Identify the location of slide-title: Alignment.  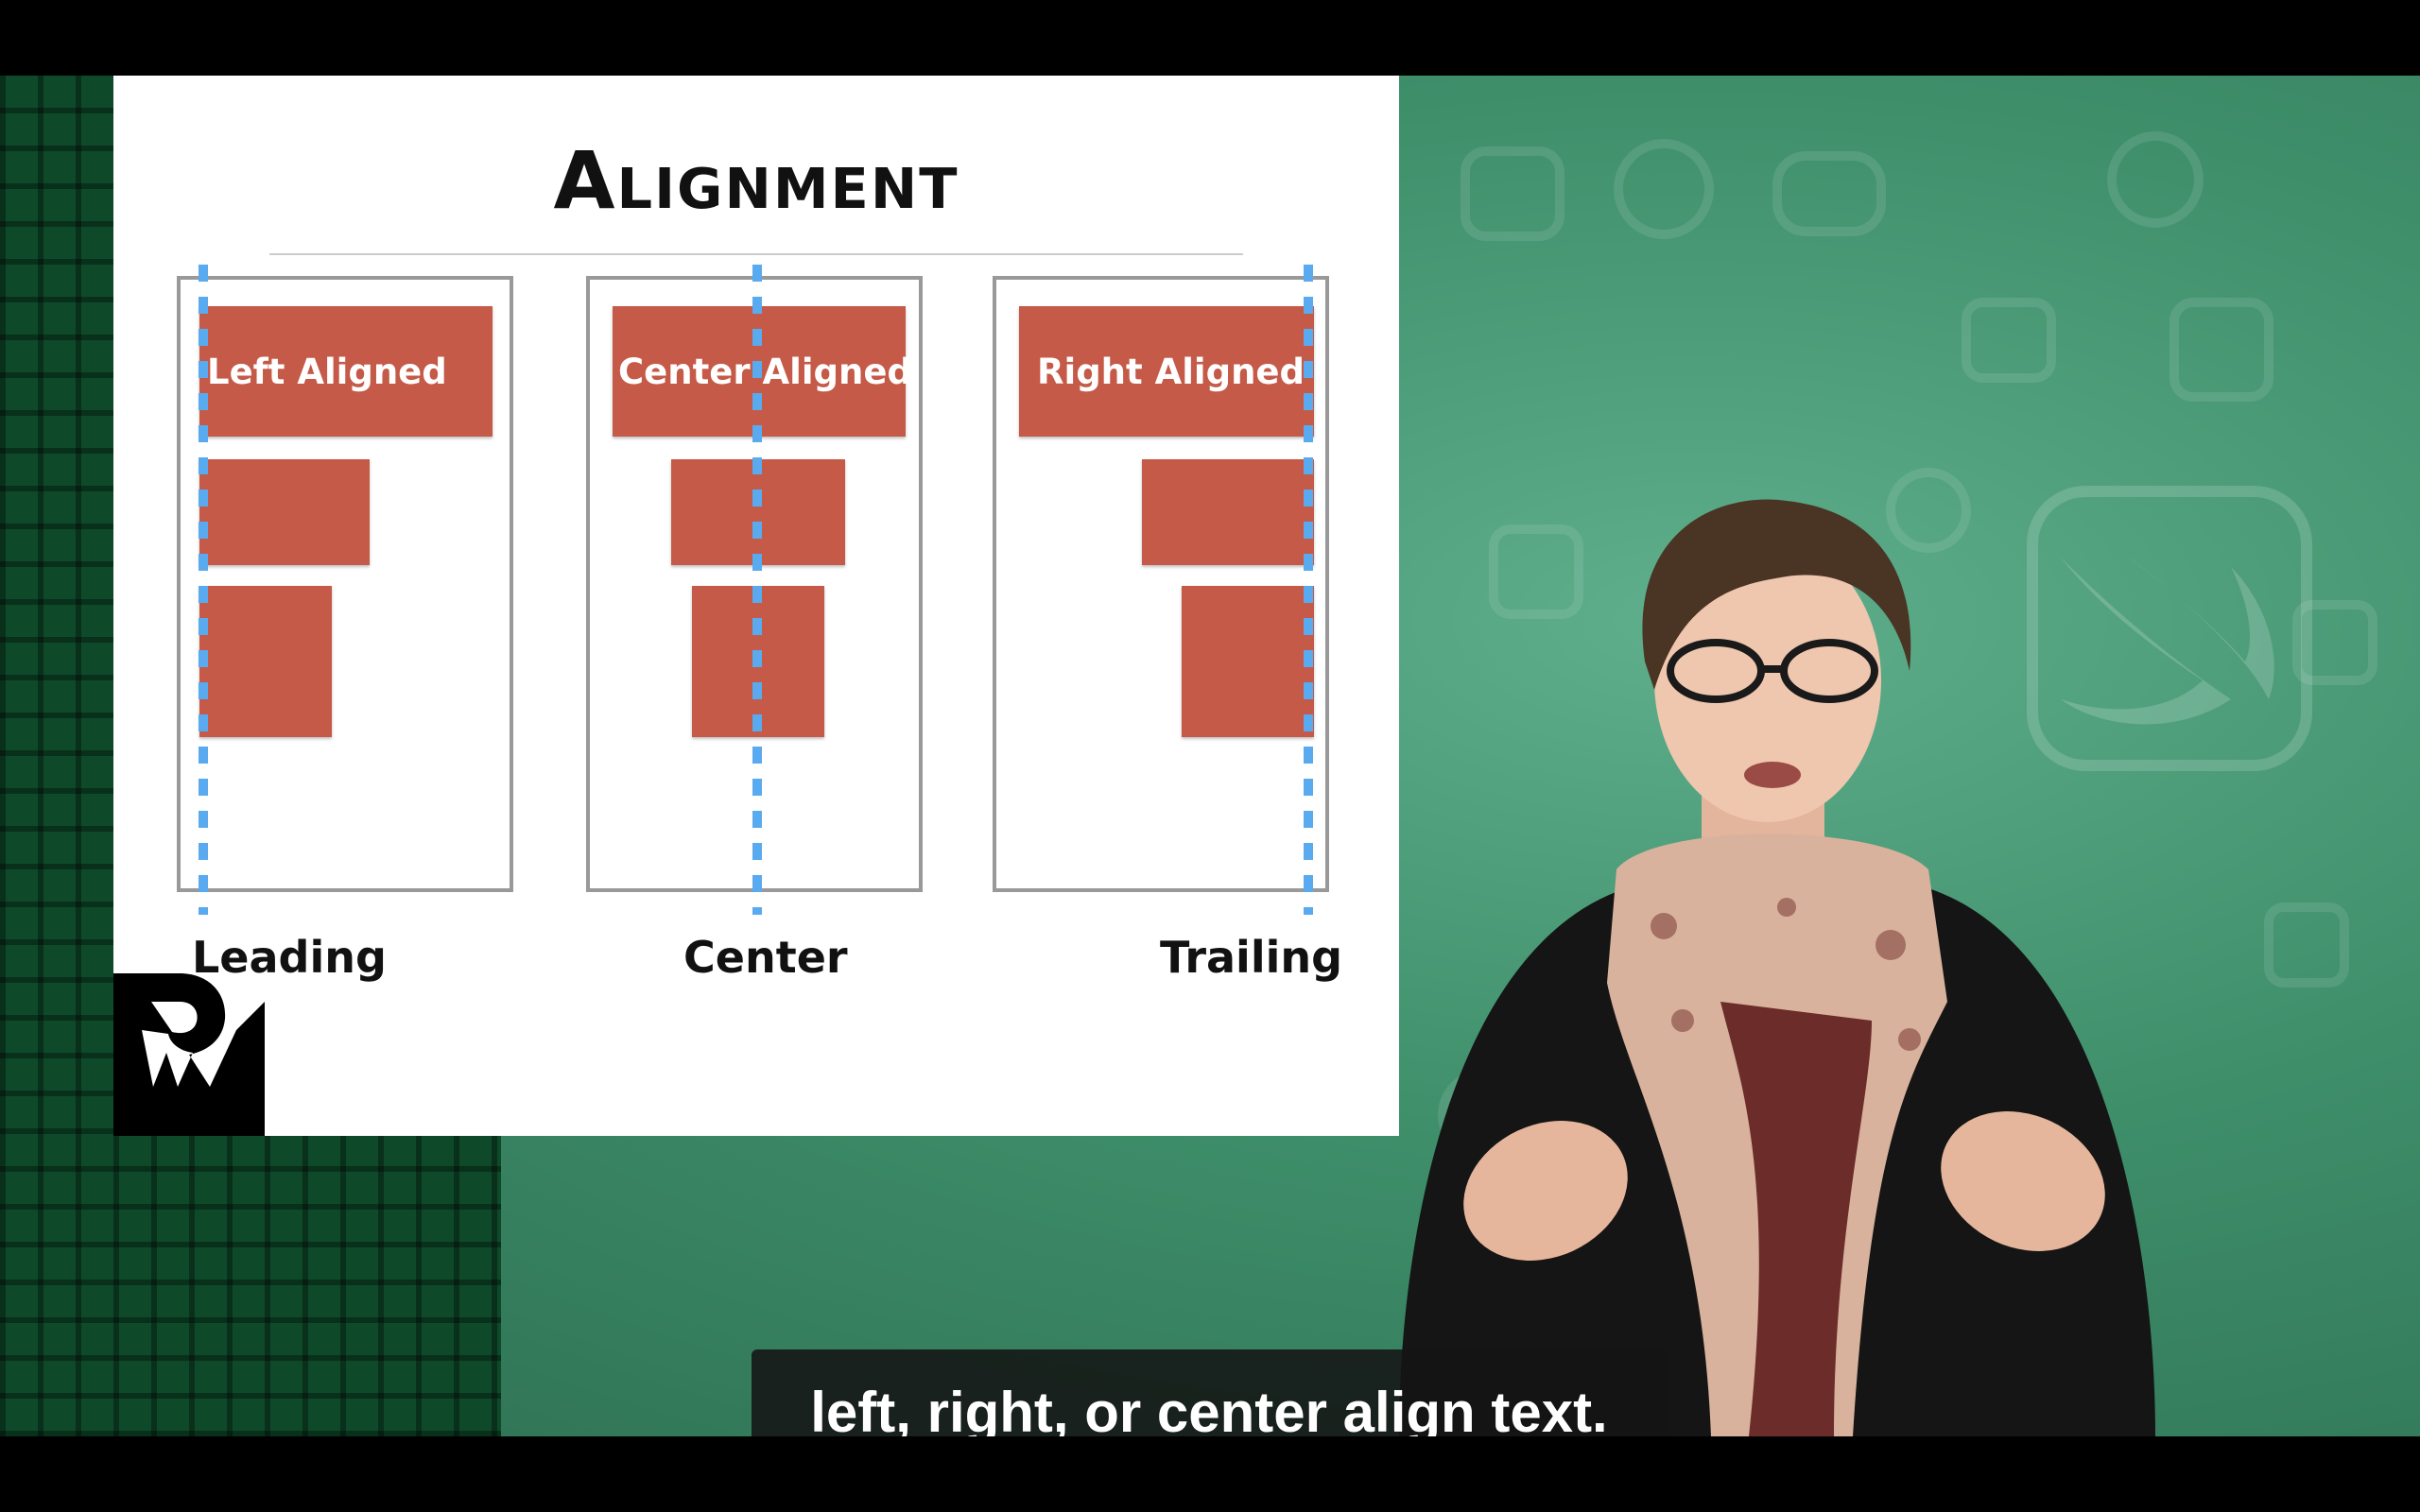
(756, 180).